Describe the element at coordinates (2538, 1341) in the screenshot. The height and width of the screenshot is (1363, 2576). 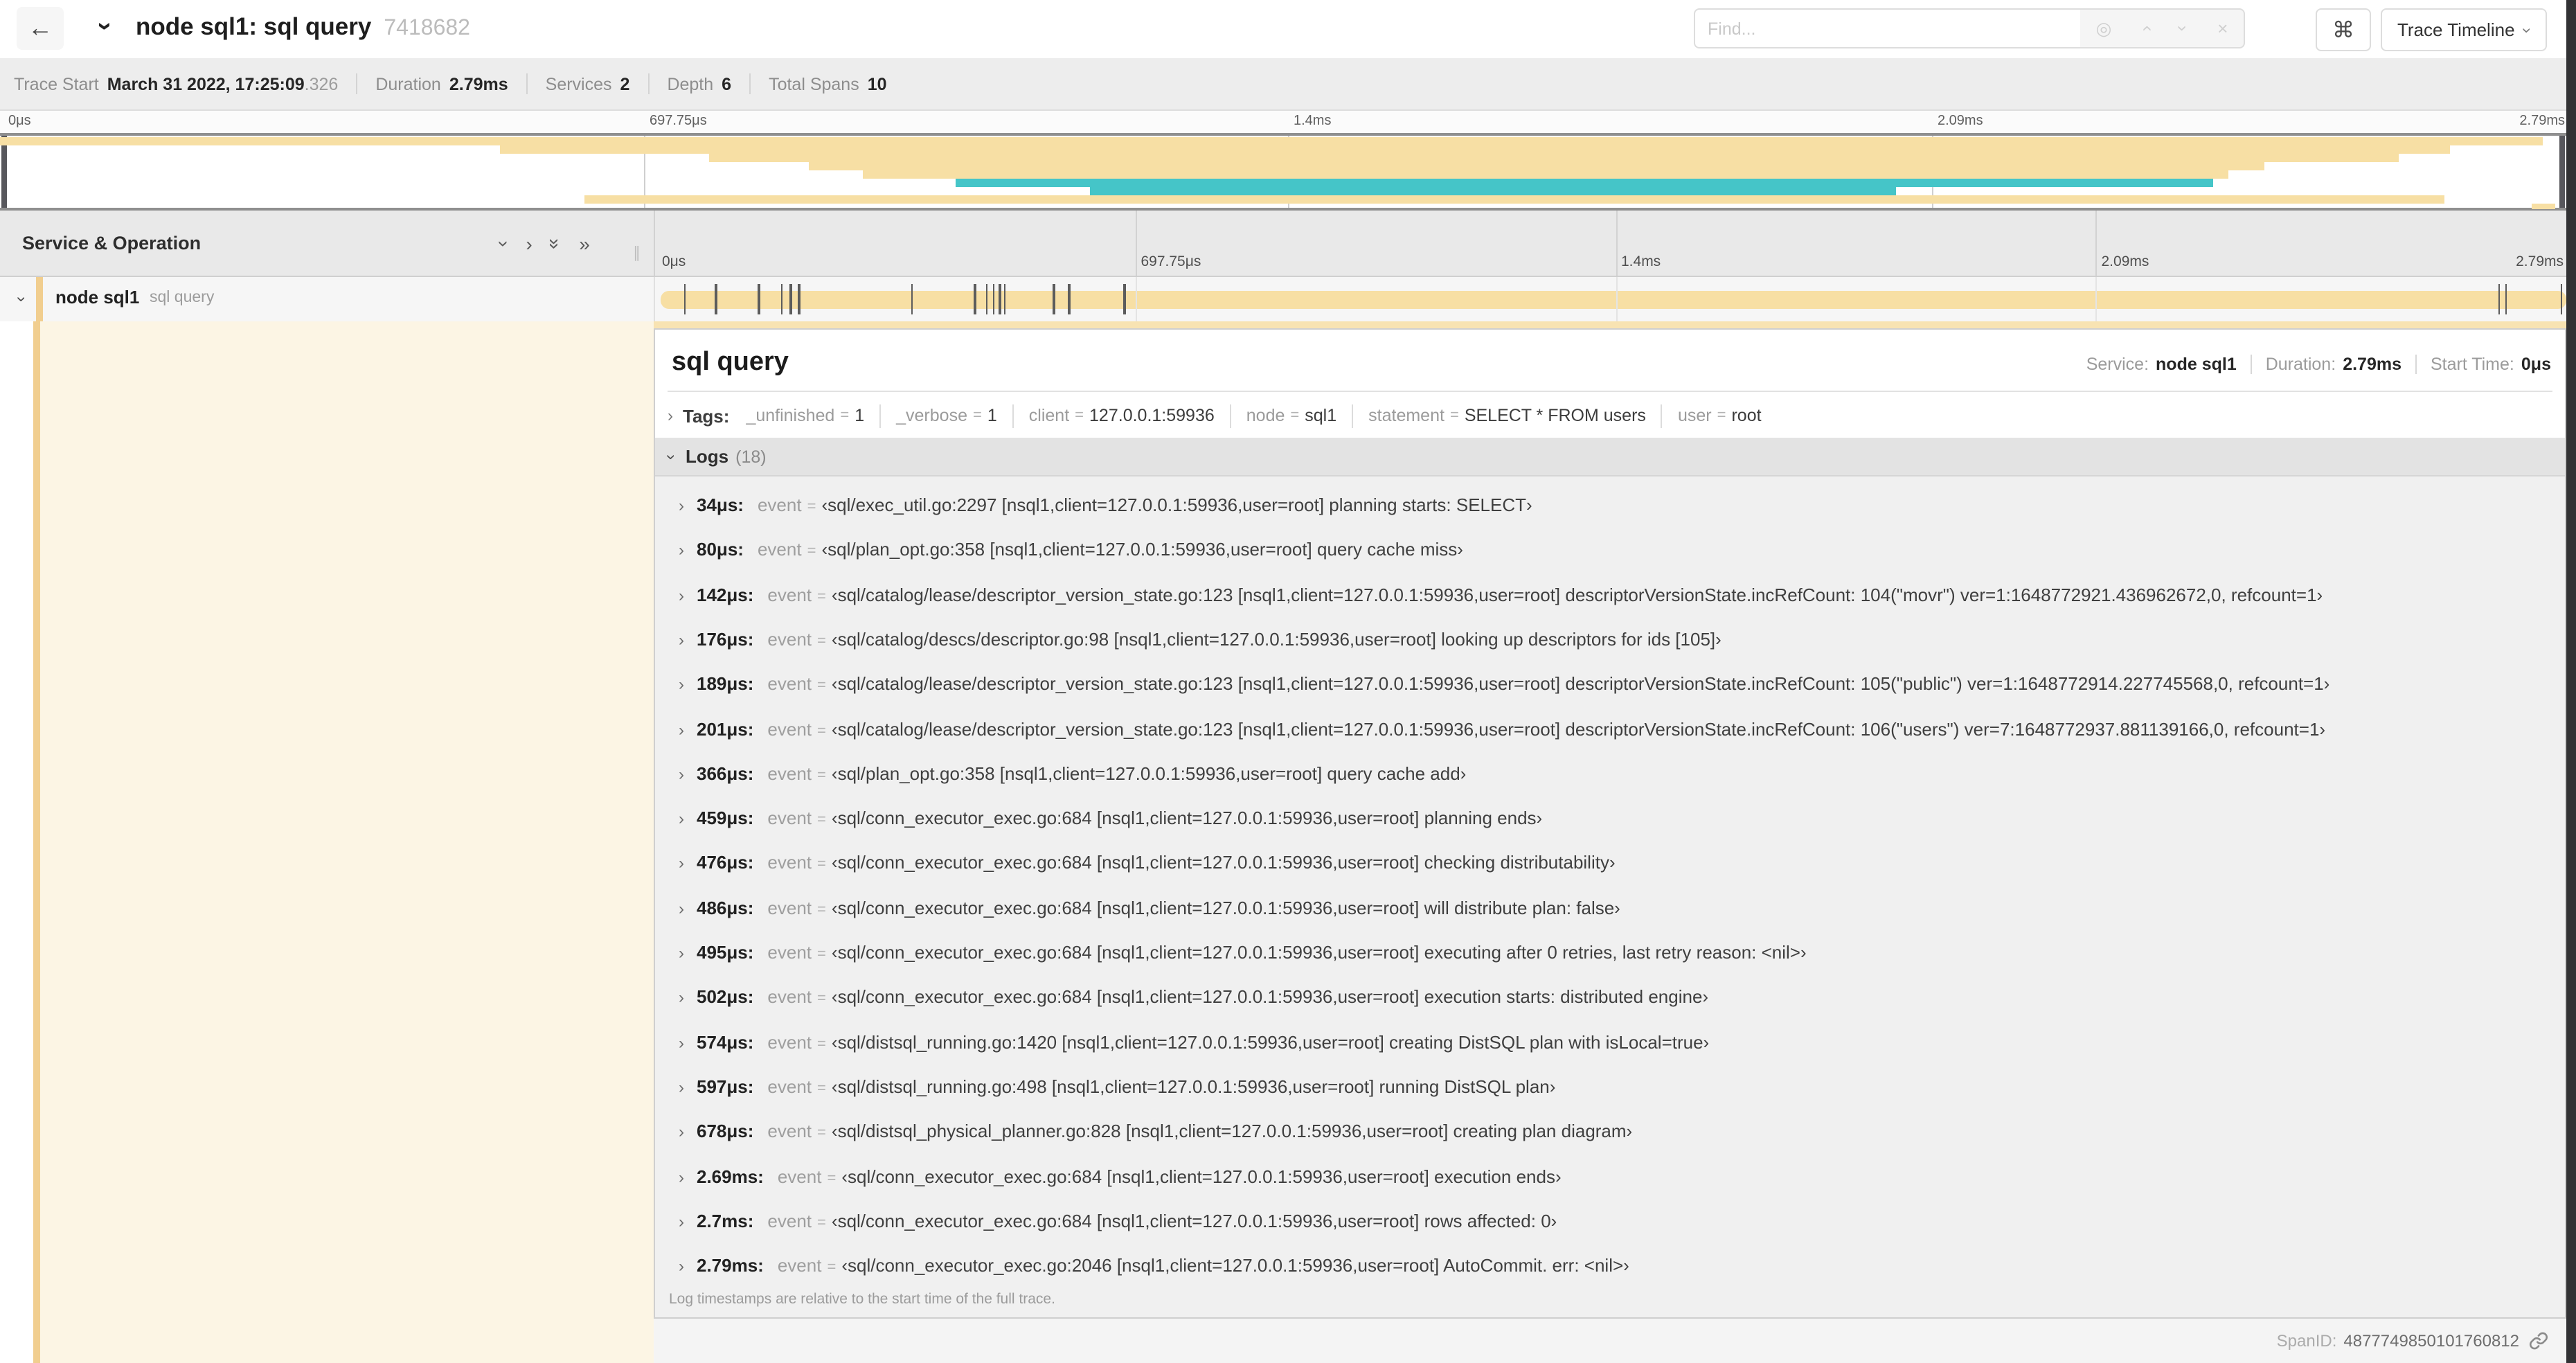
I see `link-icon` at that location.